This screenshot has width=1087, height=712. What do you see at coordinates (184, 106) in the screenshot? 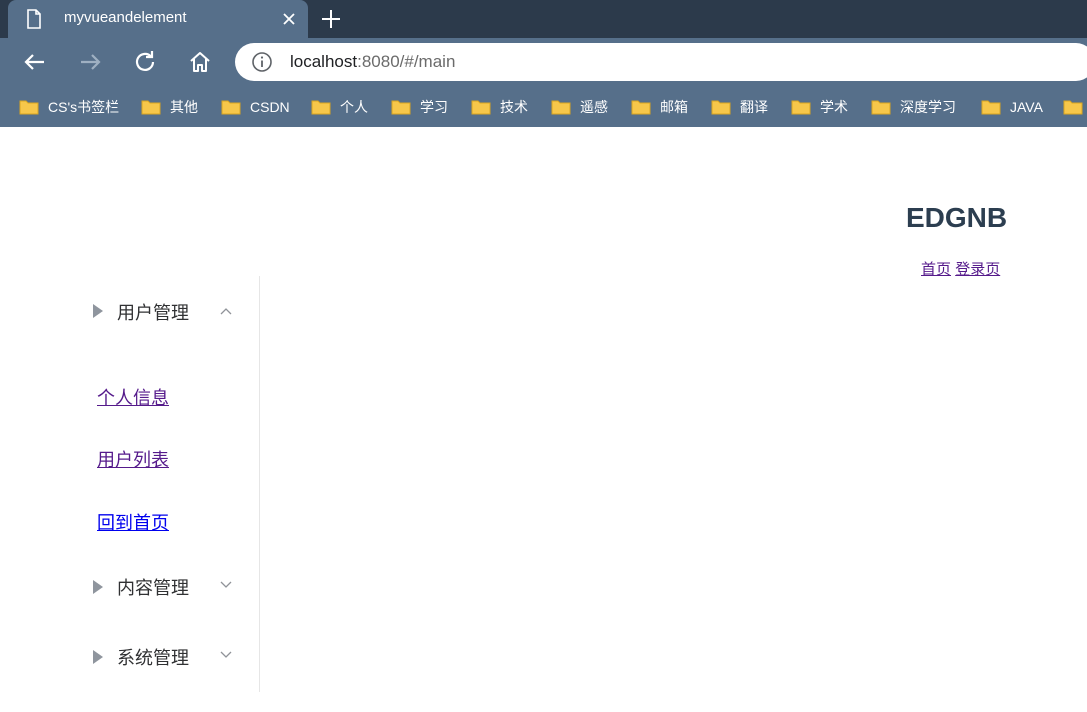
I see `bookmark-label: 其他` at bounding box center [184, 106].